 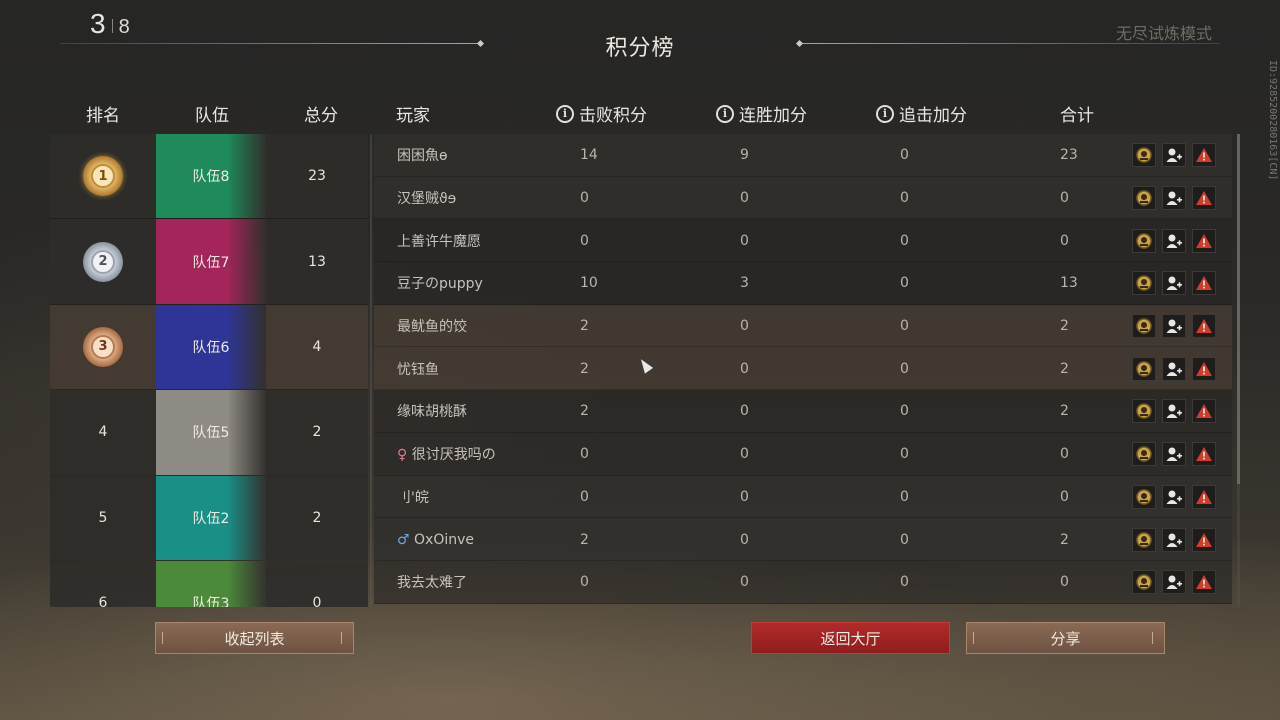 What do you see at coordinates (446, 454) in the screenshot?
I see `player-name-cell: ♀ 很讨厌我吗の` at bounding box center [446, 454].